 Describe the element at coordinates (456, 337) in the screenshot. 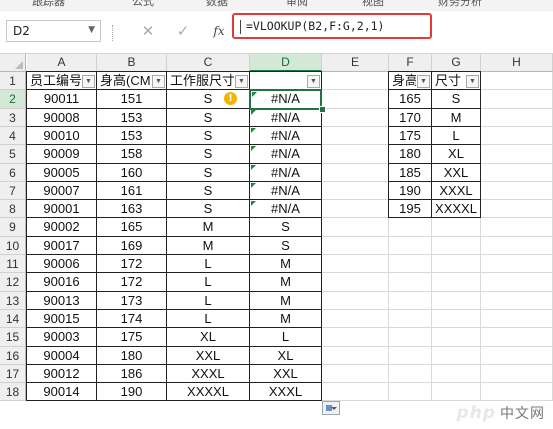

I see `cell-g15` at that location.